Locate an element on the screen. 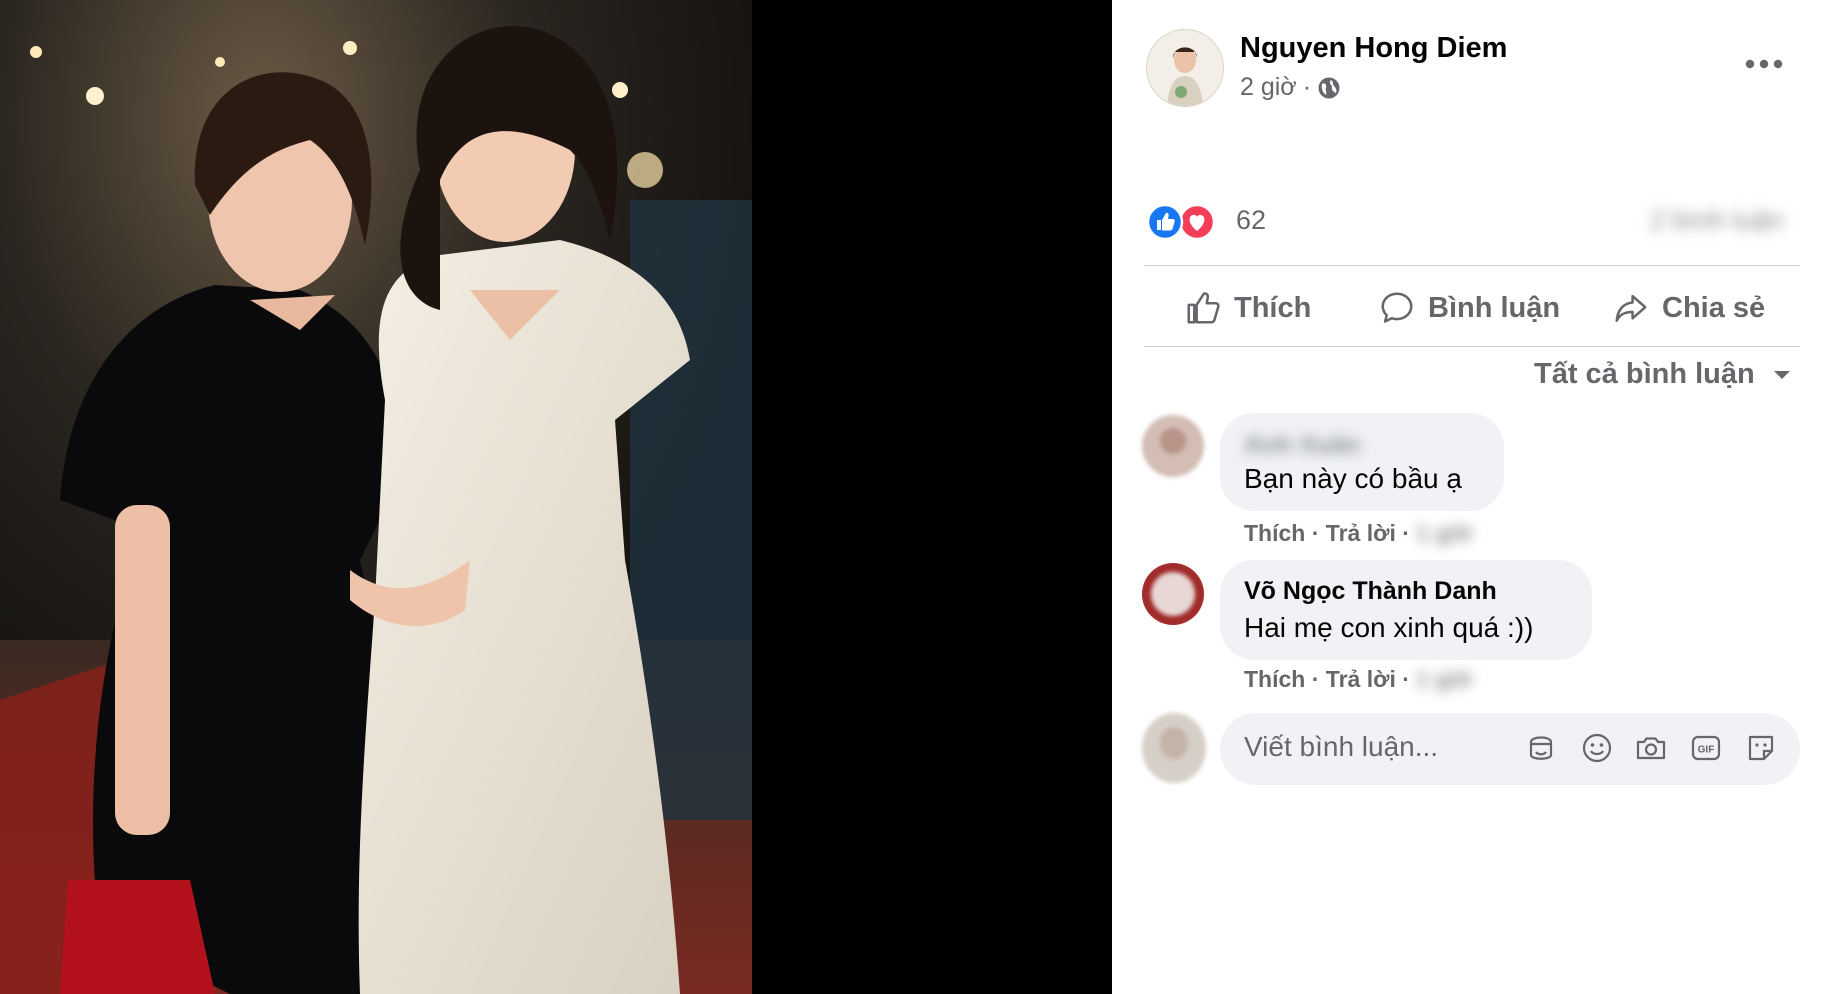  reaction-icons is located at coordinates (1182, 222).